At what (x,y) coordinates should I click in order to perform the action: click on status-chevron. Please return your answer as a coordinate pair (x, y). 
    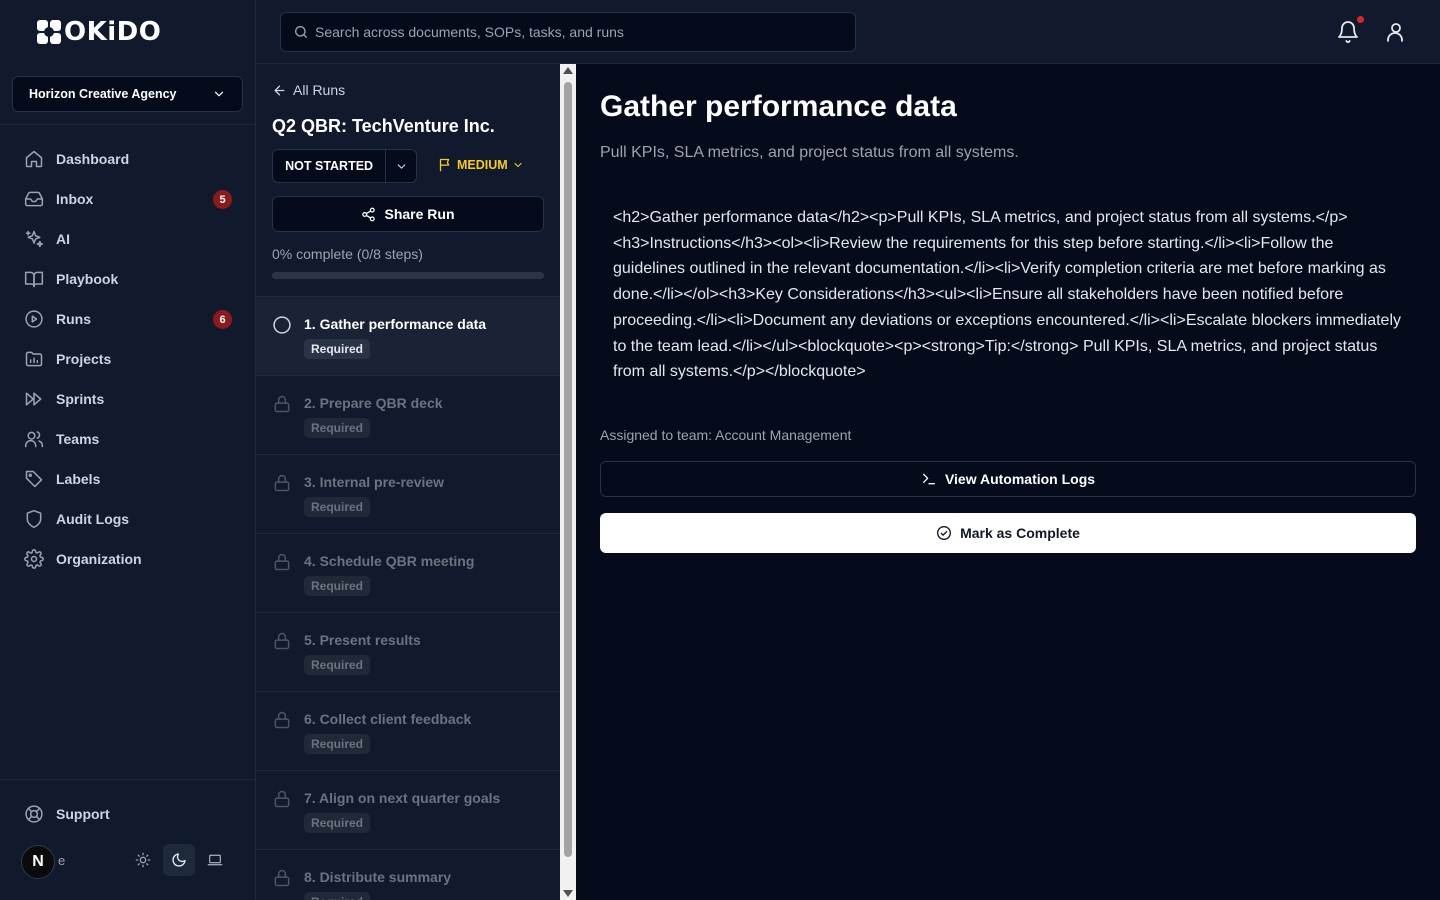
    Looking at the image, I should click on (401, 166).